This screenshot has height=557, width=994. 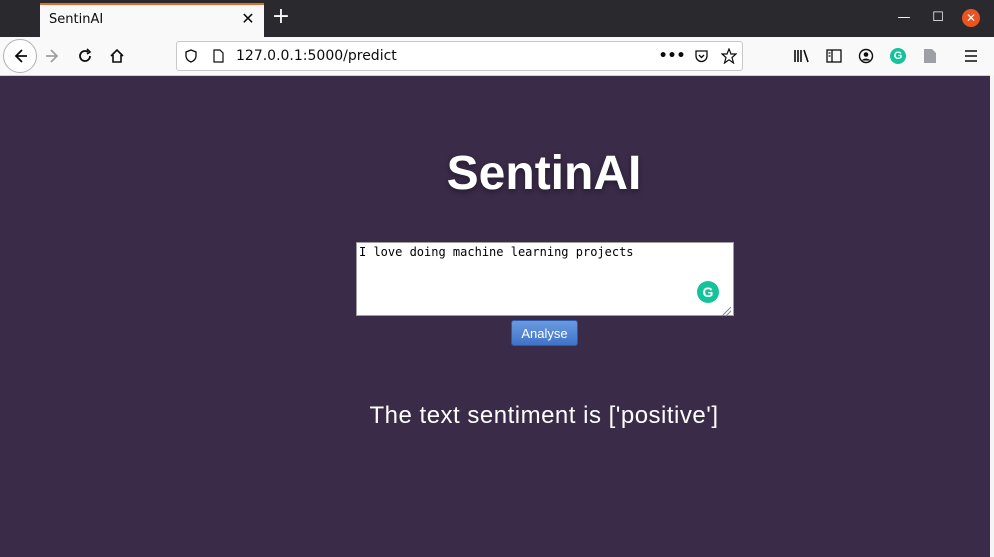 I want to click on shield-icon, so click(x=191, y=56).